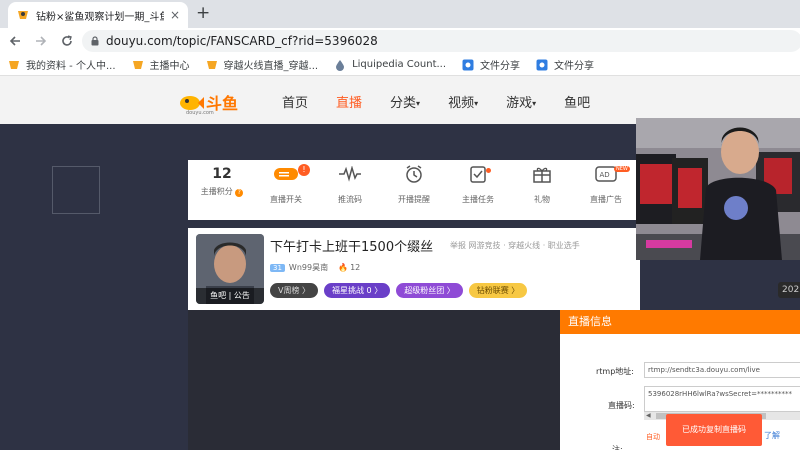 Image resolution: width=800 pixels, height=450 pixels. Describe the element at coordinates (648, 416) in the screenshot. I see `scroll-left-icon: ◀` at that location.